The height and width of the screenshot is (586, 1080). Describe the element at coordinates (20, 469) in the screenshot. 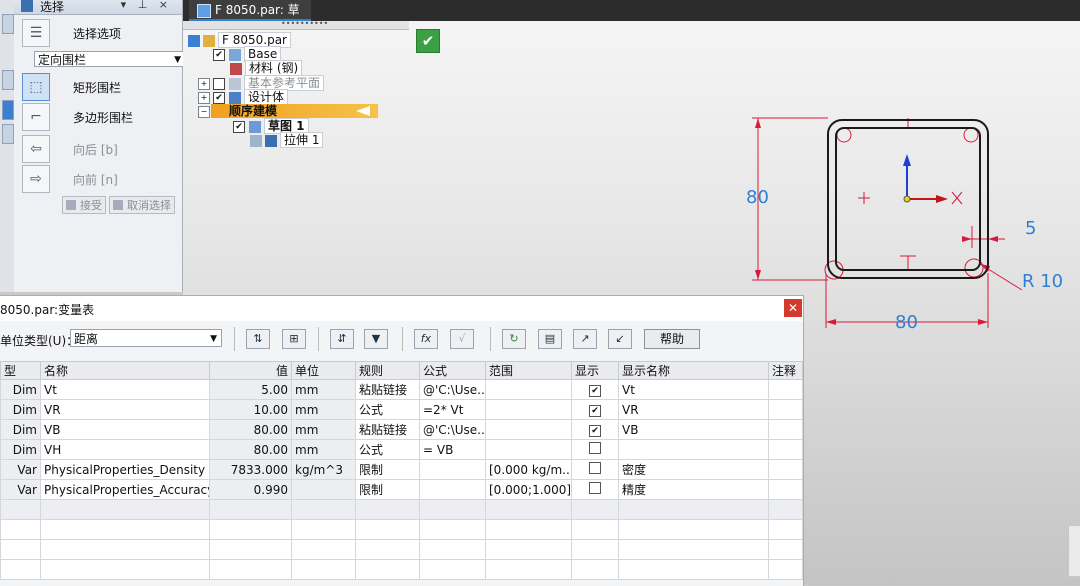

I see `cell-type: Var` at that location.